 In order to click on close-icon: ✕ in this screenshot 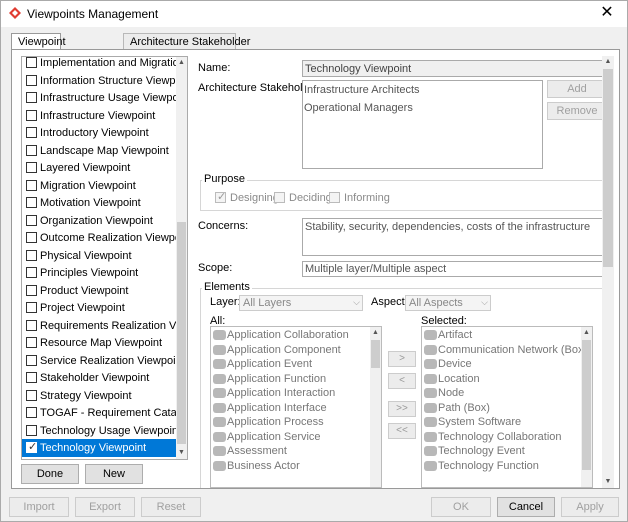, I will do `click(607, 13)`.